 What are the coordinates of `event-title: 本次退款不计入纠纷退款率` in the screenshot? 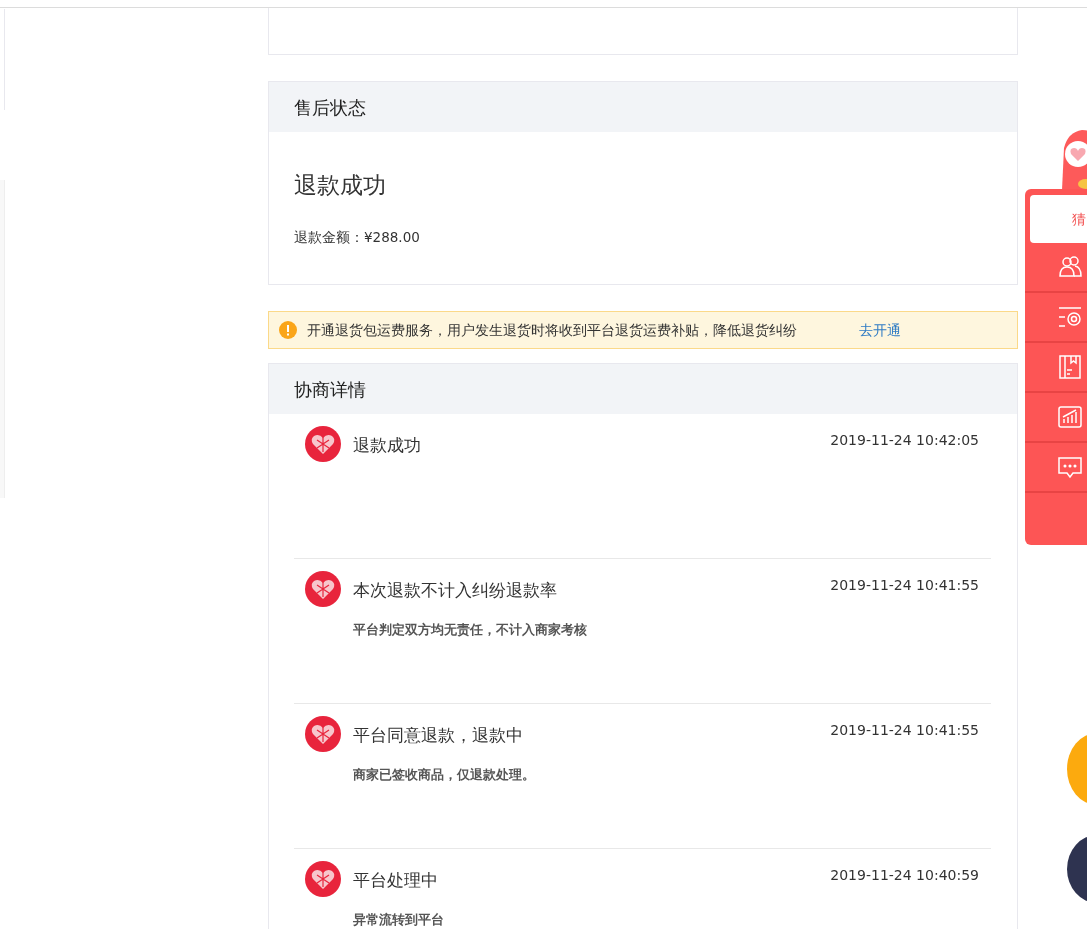 It's located at (455, 590).